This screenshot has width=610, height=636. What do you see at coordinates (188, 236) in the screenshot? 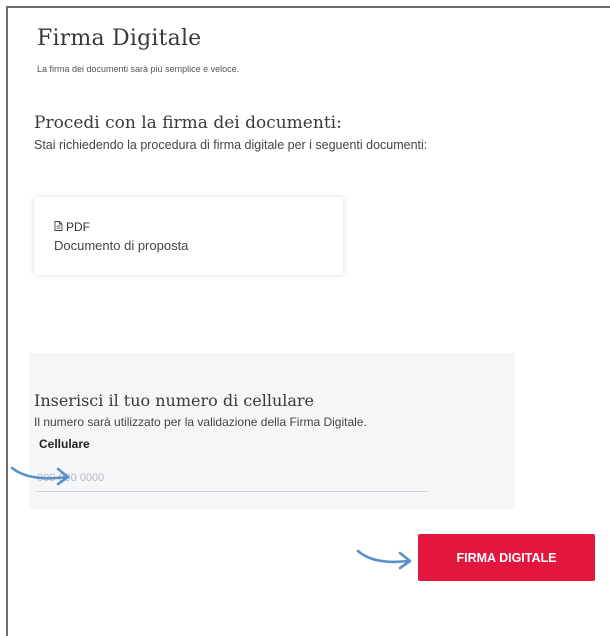
I see `document-card: PDF Documento di proposta` at bounding box center [188, 236].